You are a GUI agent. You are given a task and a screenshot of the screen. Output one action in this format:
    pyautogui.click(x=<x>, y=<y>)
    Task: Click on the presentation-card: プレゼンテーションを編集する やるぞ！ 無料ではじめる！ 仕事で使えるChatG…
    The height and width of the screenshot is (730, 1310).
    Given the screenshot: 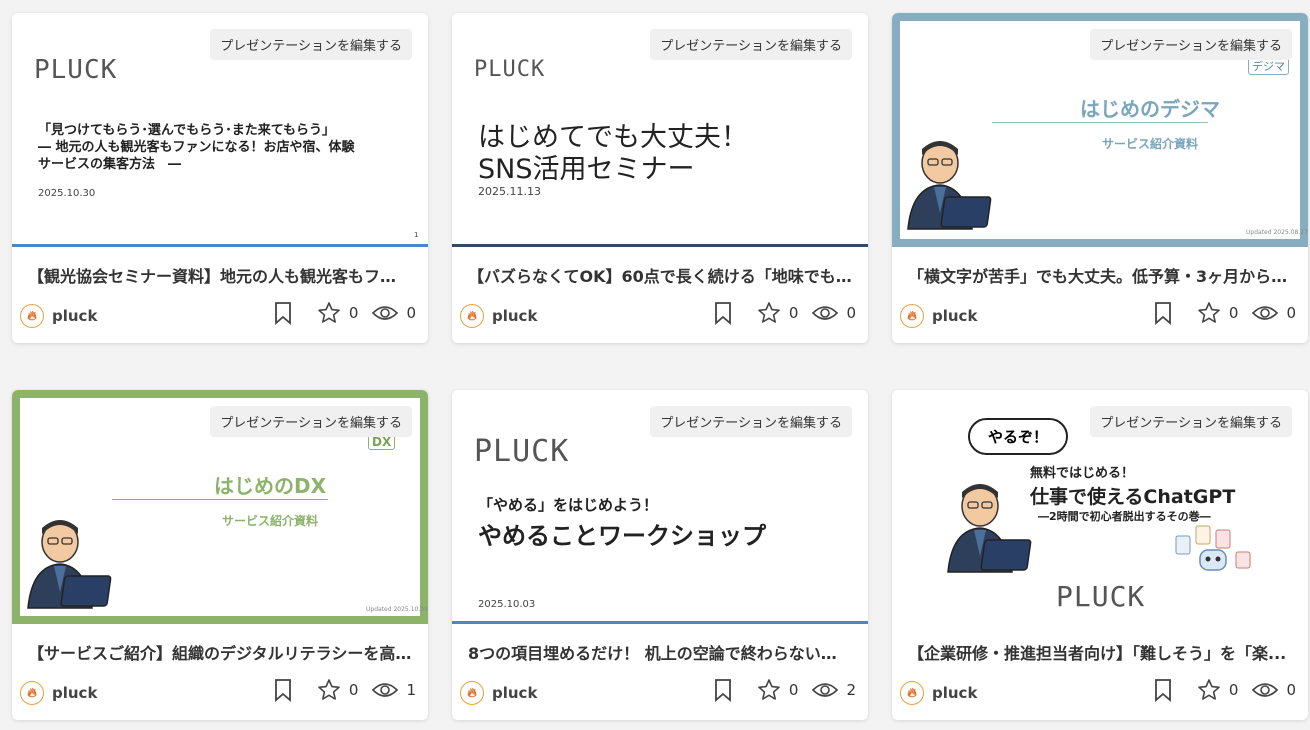 What is the action you would take?
    pyautogui.click(x=1100, y=555)
    